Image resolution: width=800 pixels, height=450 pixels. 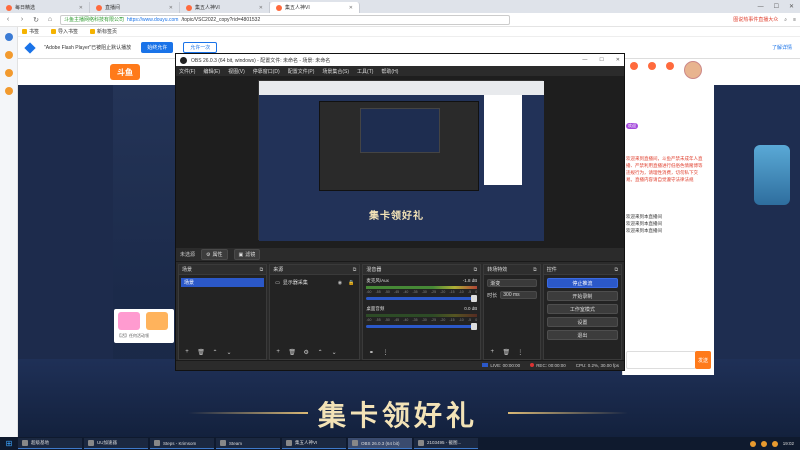 What do you see at coordinates (50, 19) in the screenshot?
I see `home-icon: ⌂` at bounding box center [50, 19].